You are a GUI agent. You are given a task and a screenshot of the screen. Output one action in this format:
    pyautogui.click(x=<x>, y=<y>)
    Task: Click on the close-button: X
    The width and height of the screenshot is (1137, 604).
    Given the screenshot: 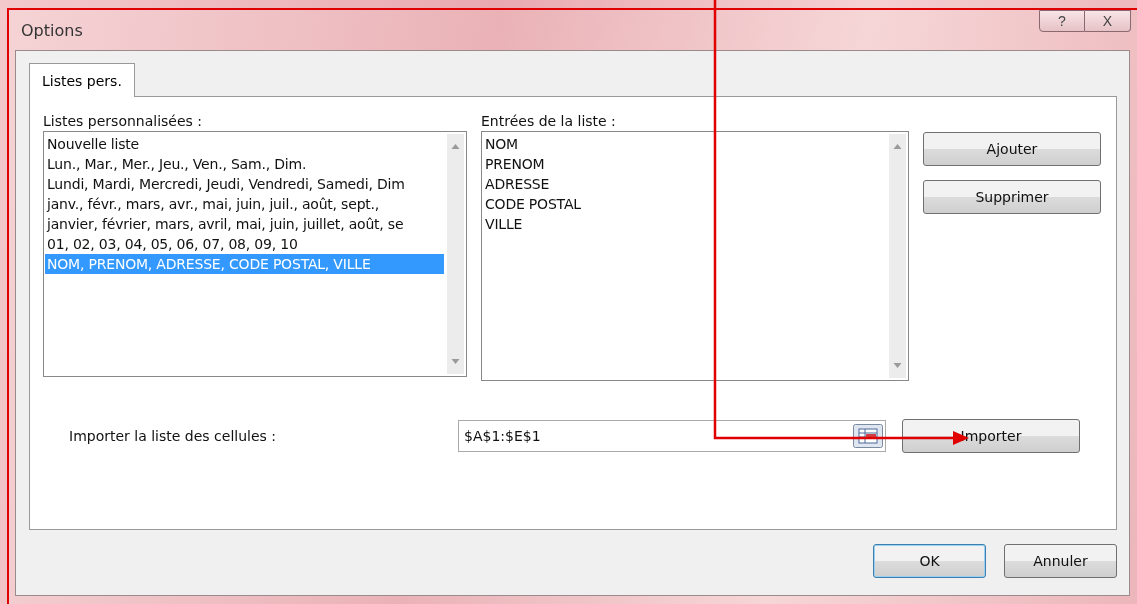 What is the action you would take?
    pyautogui.click(x=1108, y=21)
    